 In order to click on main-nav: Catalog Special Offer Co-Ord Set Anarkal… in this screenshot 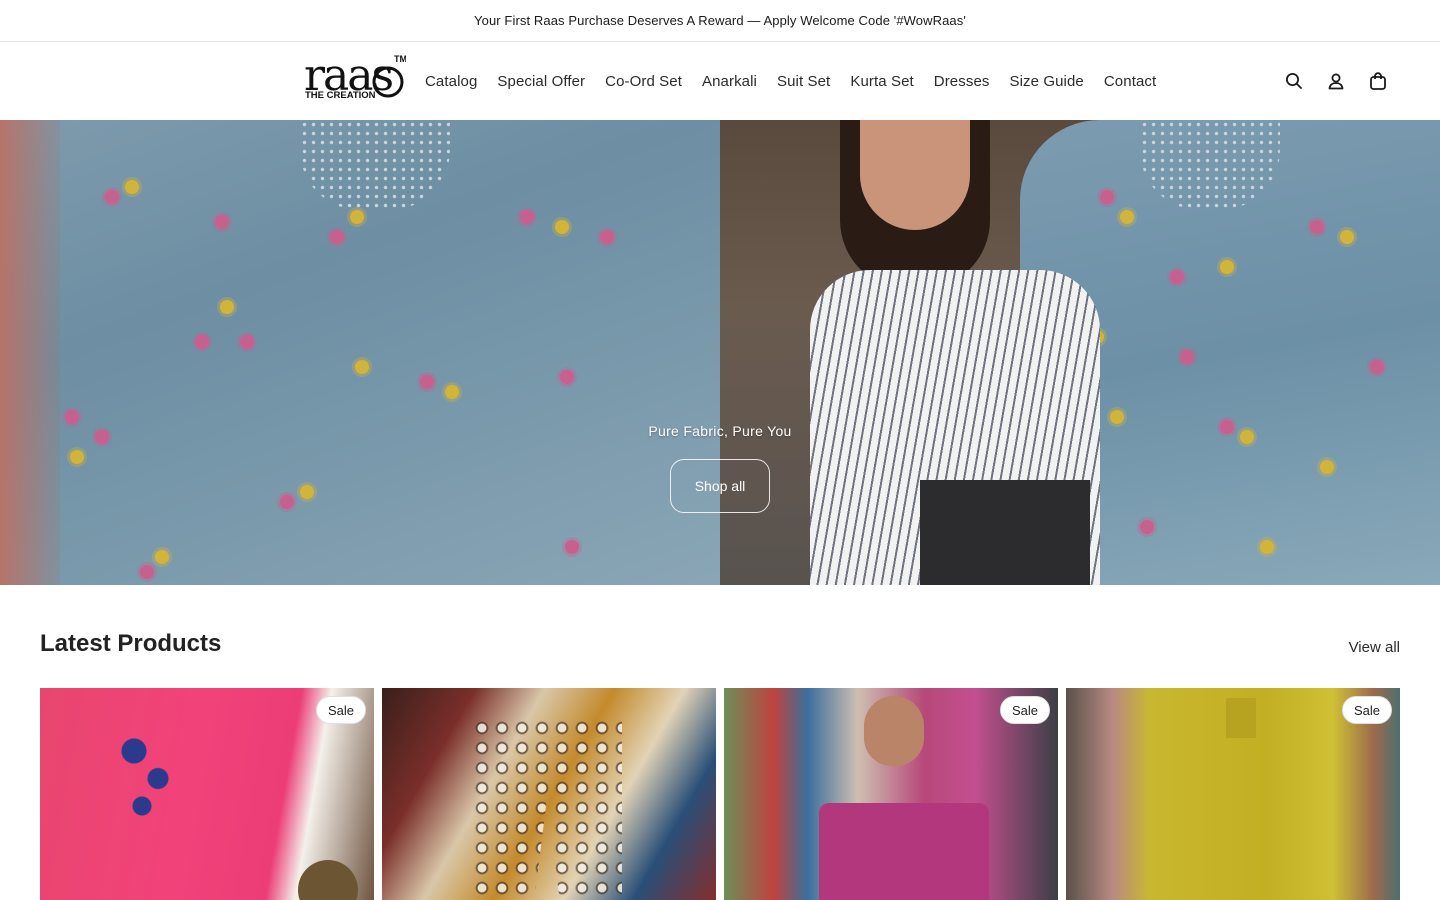, I will do `click(790, 81)`.